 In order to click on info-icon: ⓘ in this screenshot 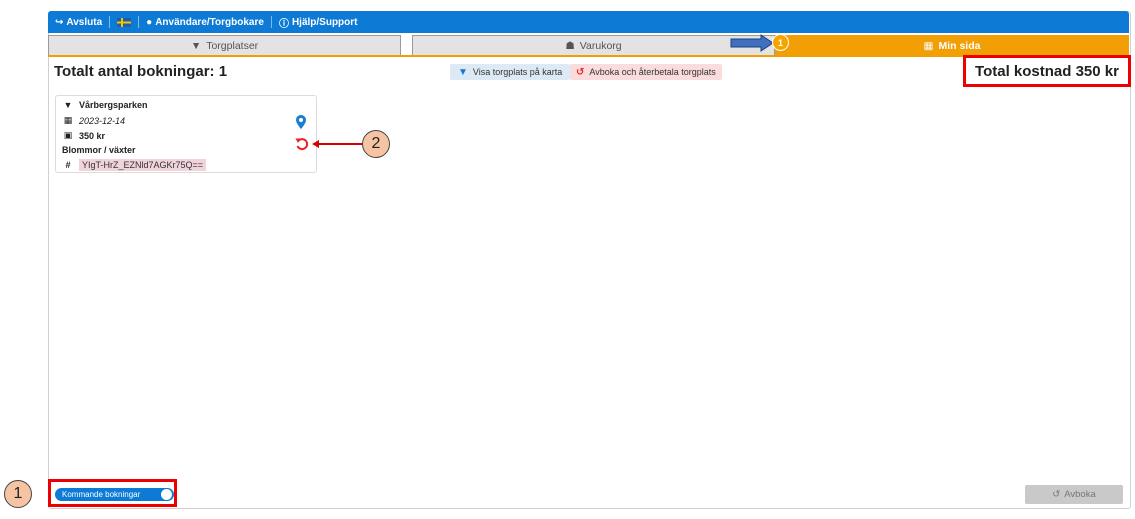, I will do `click(283, 24)`.